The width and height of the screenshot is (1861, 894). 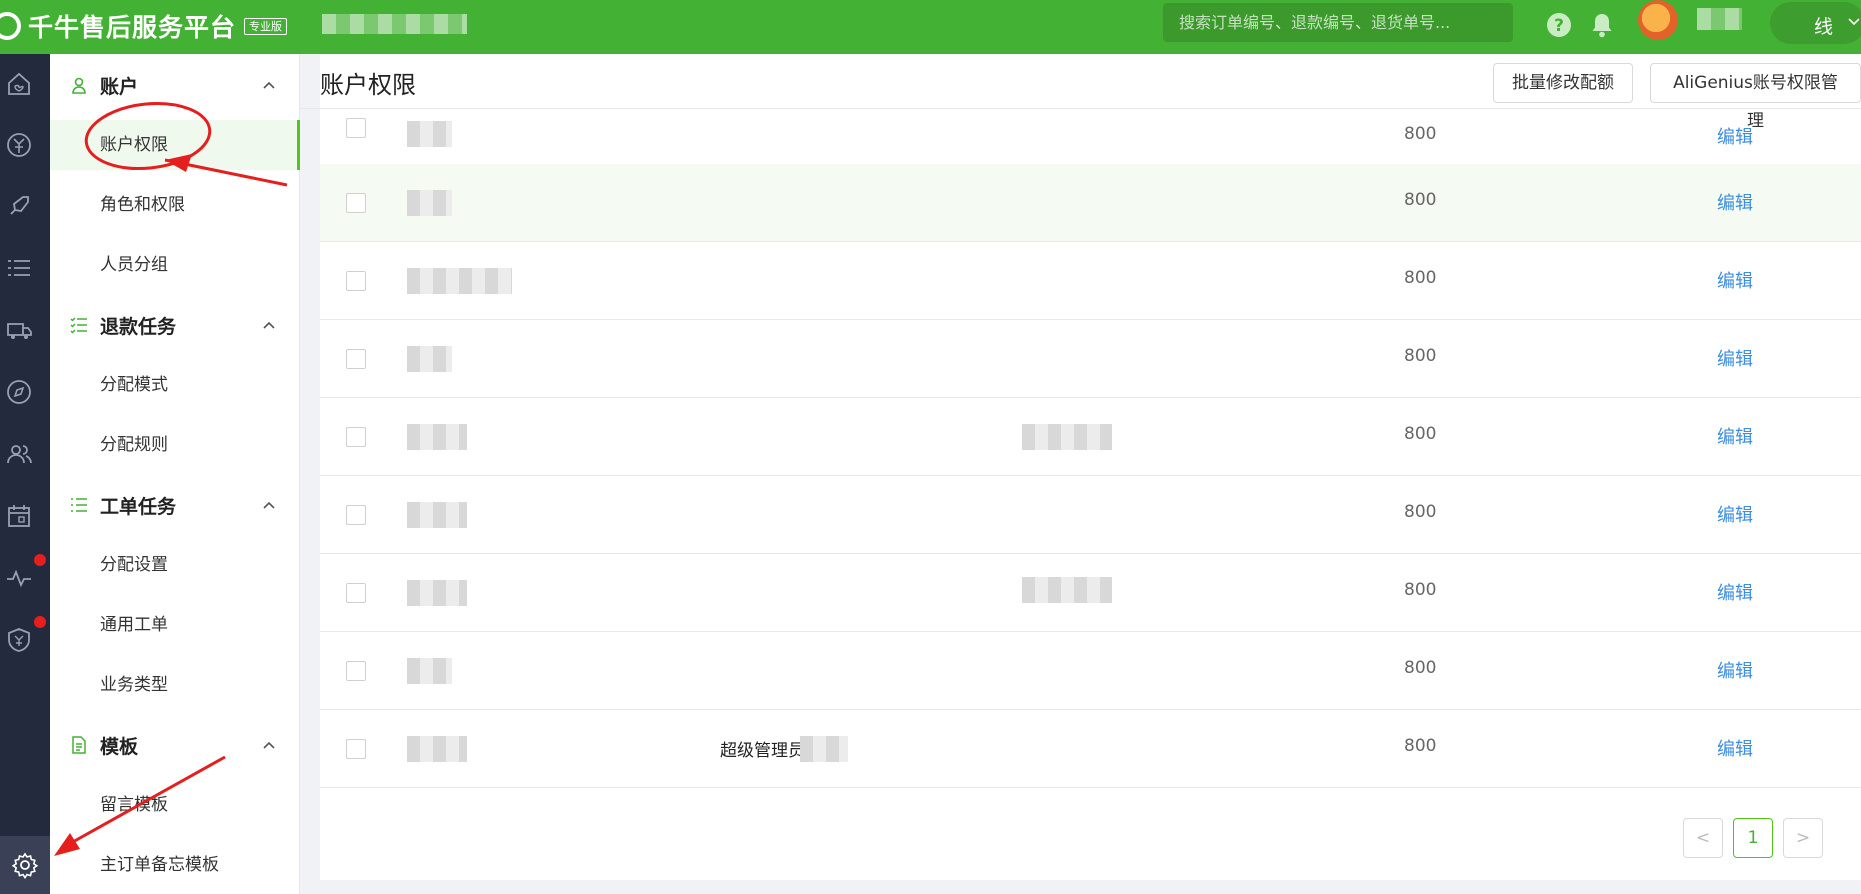 I want to click on user-menu: 线, so click(x=1815, y=23).